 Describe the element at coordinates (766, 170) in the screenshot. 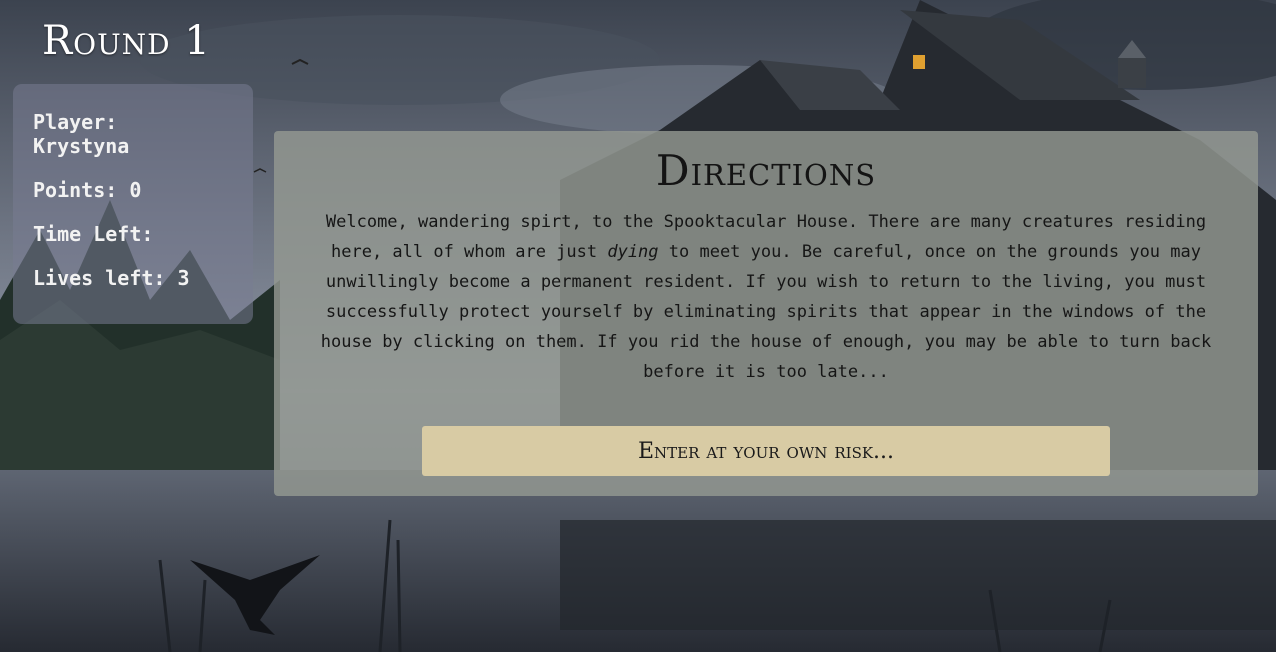

I see `directions-heading: Directions` at that location.